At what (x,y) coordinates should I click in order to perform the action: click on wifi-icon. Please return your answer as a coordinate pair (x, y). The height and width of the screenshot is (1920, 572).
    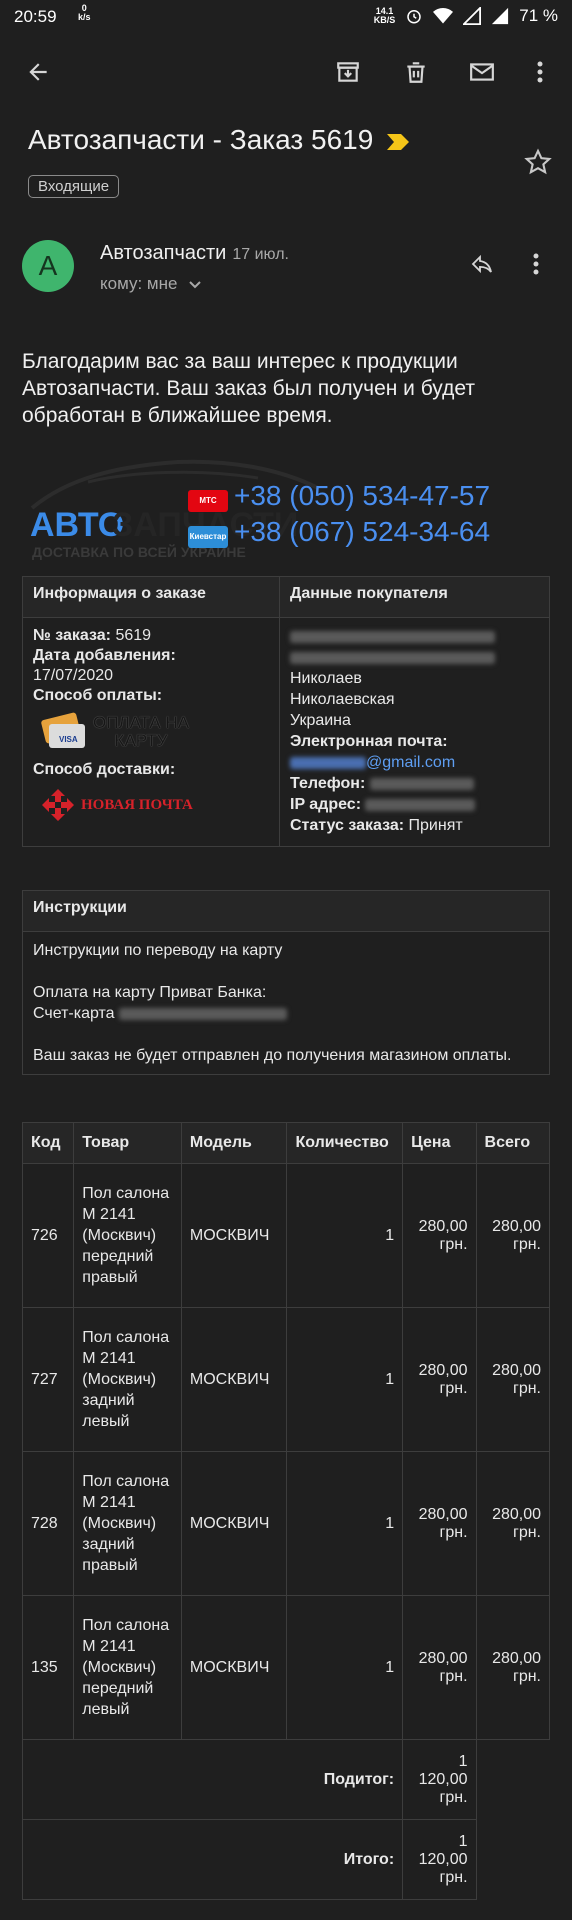
    Looking at the image, I should click on (443, 16).